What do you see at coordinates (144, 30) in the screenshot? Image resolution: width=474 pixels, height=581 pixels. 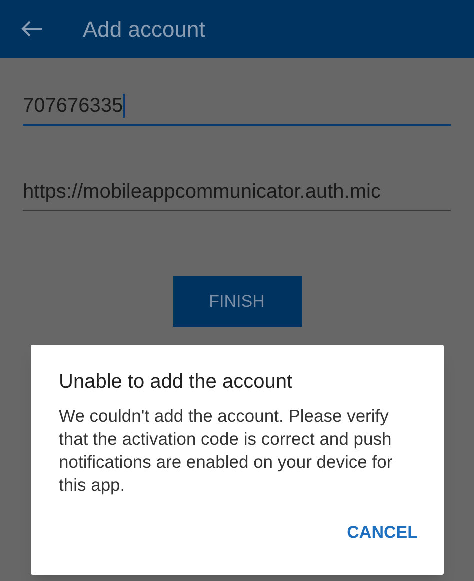 I see `app-bar-title: Add account` at bounding box center [144, 30].